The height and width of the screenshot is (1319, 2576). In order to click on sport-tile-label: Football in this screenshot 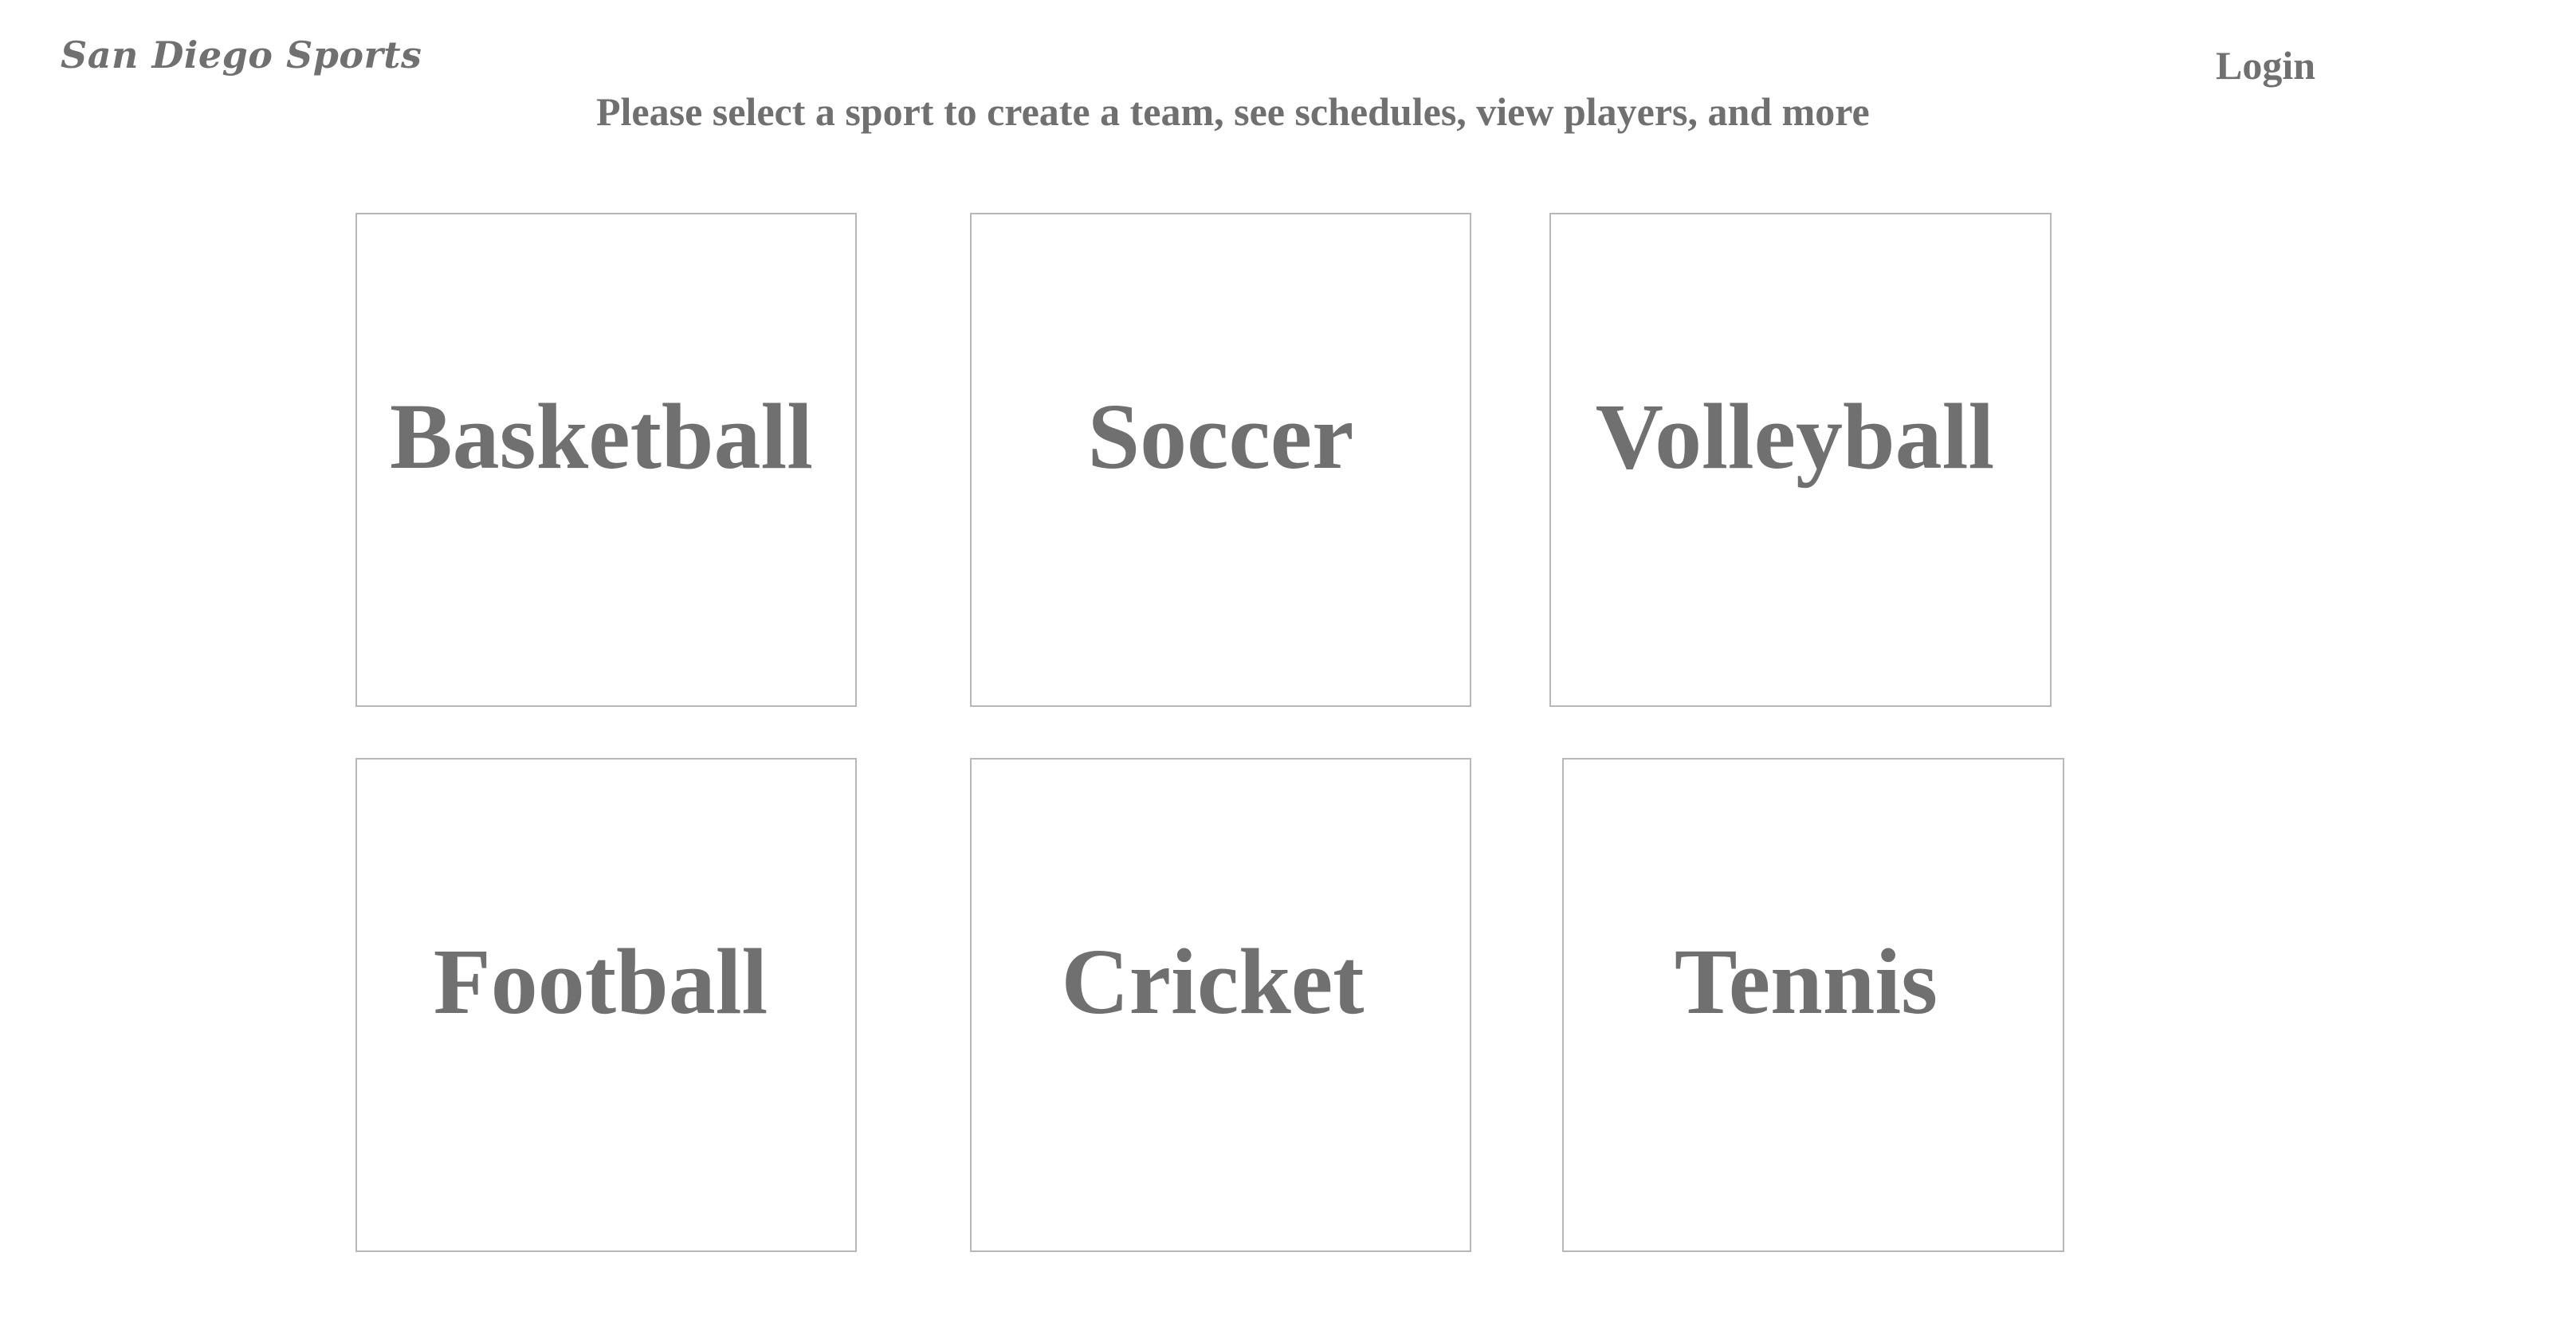, I will do `click(600, 981)`.